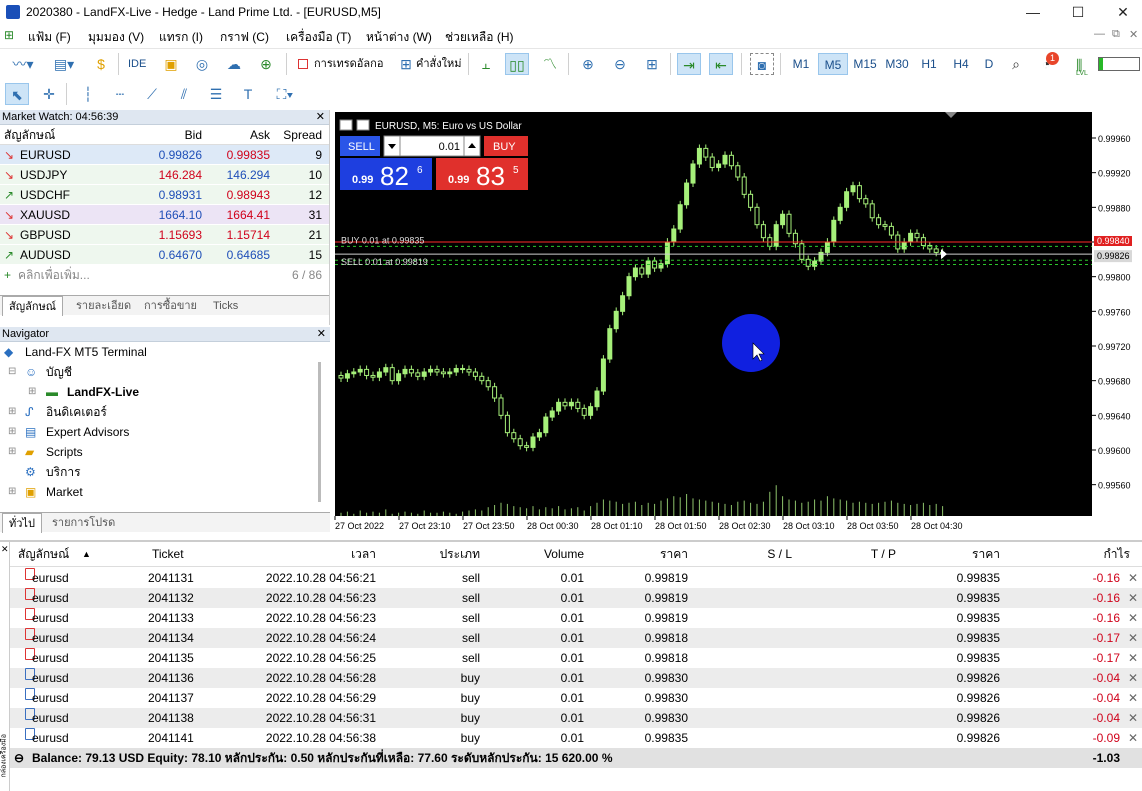  I want to click on mdi-minimize-button: —, so click(1099, 34).